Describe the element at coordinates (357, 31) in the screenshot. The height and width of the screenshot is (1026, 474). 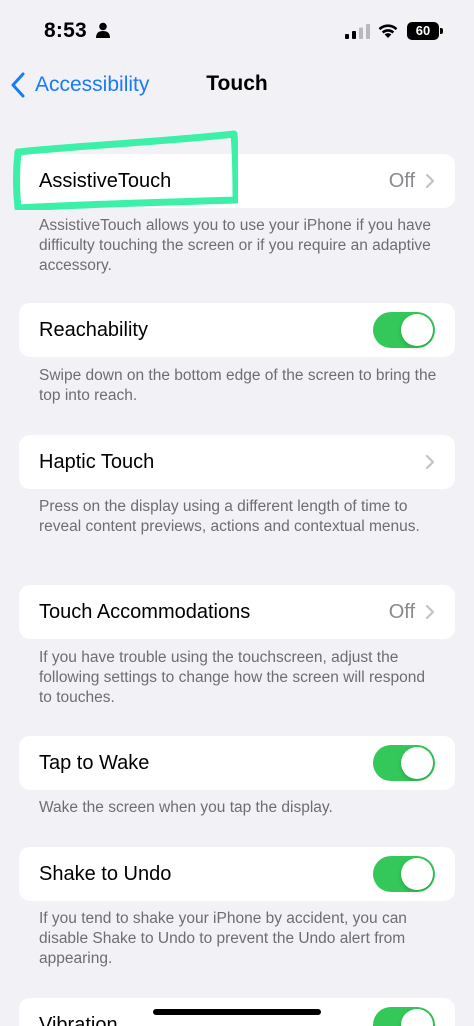
I see `cellular-signal-icon` at that location.